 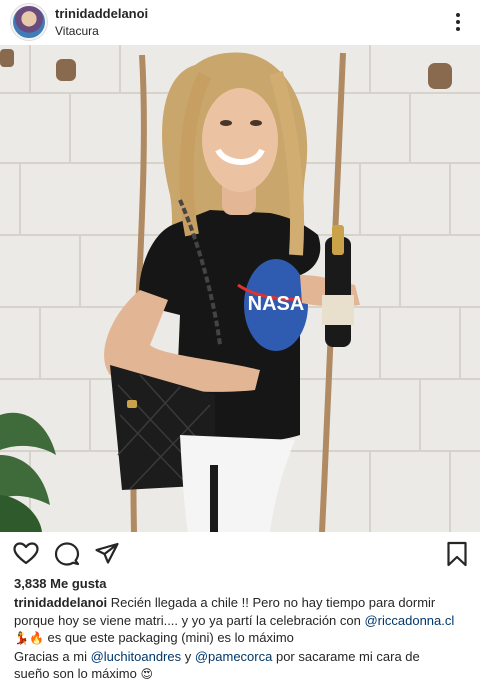 What do you see at coordinates (240, 22) in the screenshot?
I see `post-header: trinidaddelanoi Vitacura` at bounding box center [240, 22].